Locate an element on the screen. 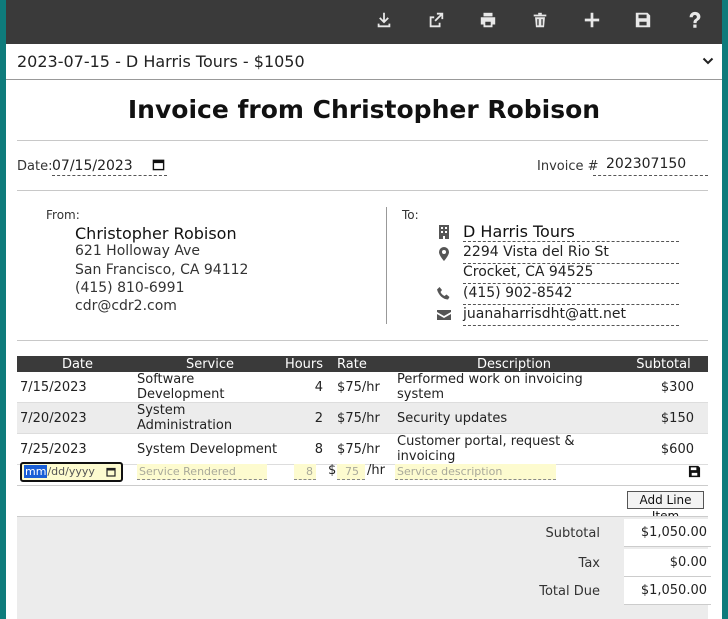 Image resolution: width=728 pixels, height=619 pixels. date-rest-segment: /dd/yyyy is located at coordinates (70, 471).